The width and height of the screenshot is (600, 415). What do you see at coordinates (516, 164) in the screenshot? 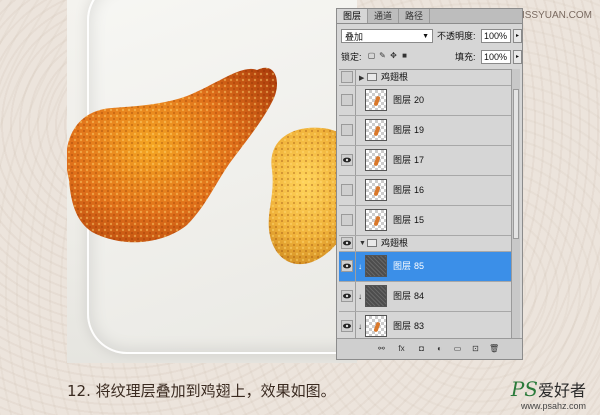
I see `scrollbar-thumb` at bounding box center [516, 164].